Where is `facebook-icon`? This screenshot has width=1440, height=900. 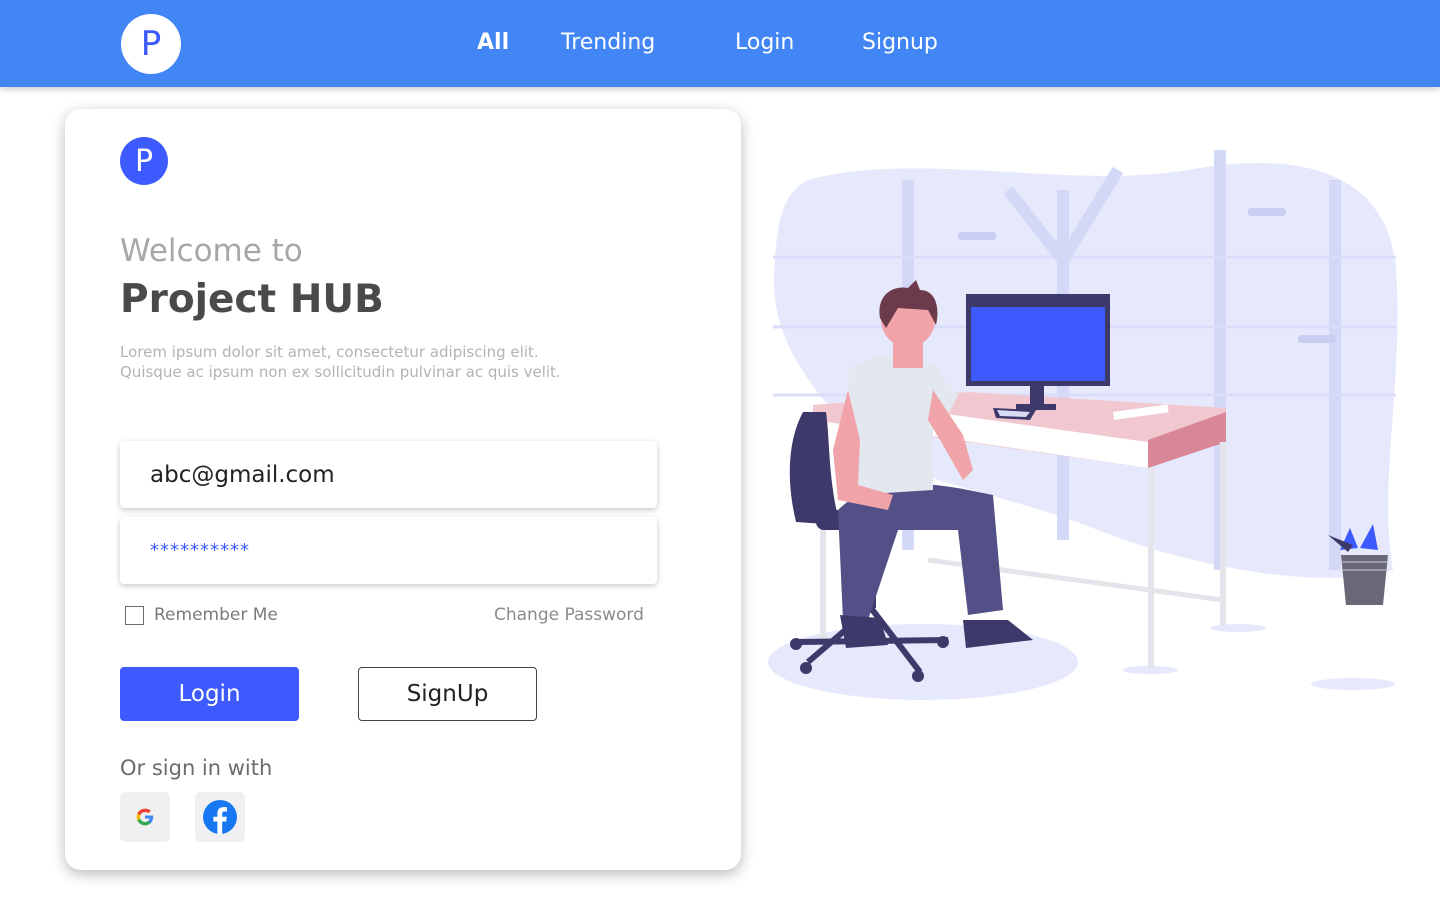 facebook-icon is located at coordinates (220, 817).